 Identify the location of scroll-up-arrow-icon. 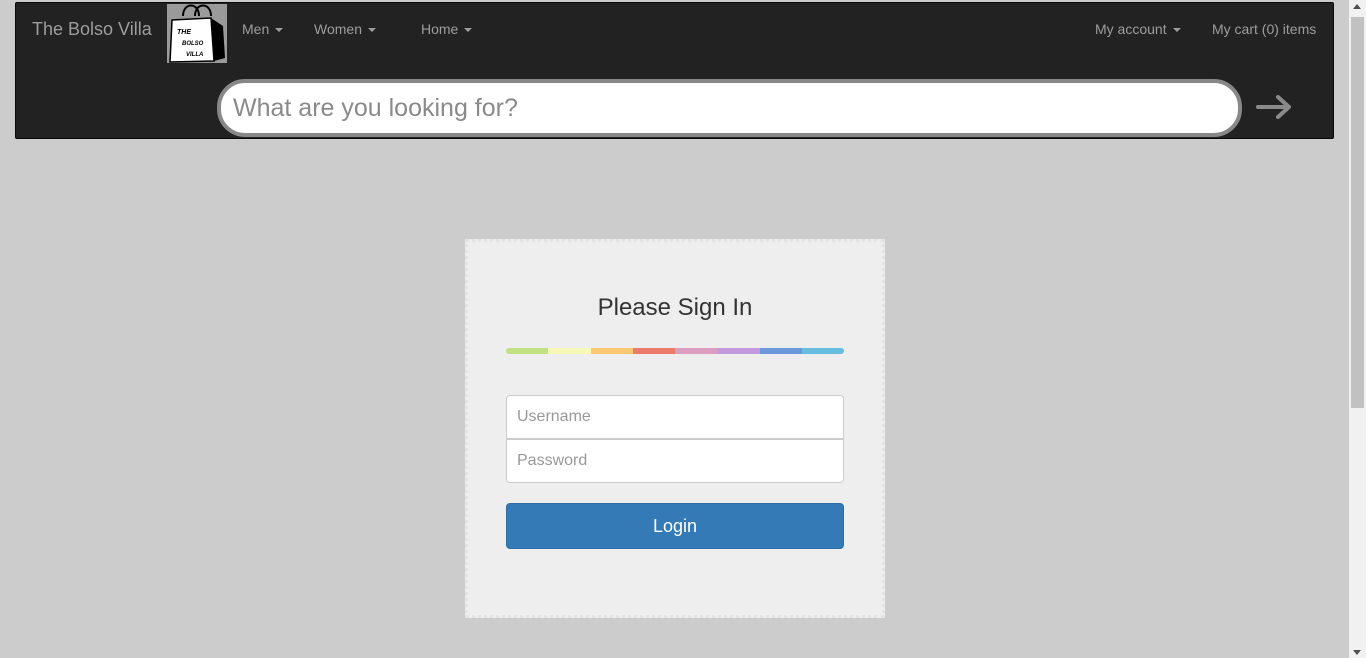
(1357, 6).